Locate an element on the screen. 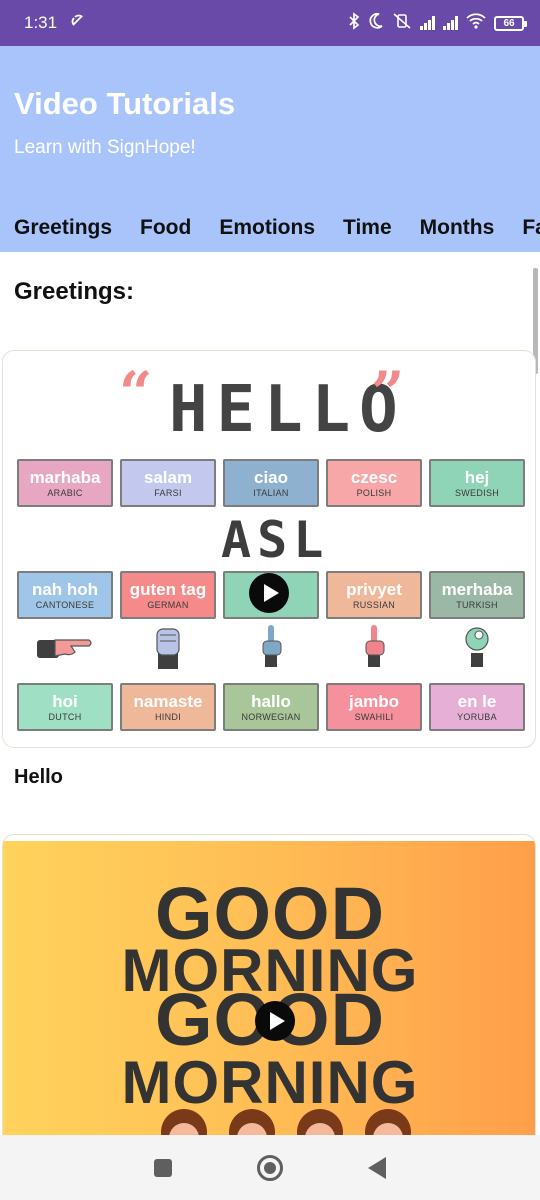  word-cell: hoi DUTCH is located at coordinates (65, 707).